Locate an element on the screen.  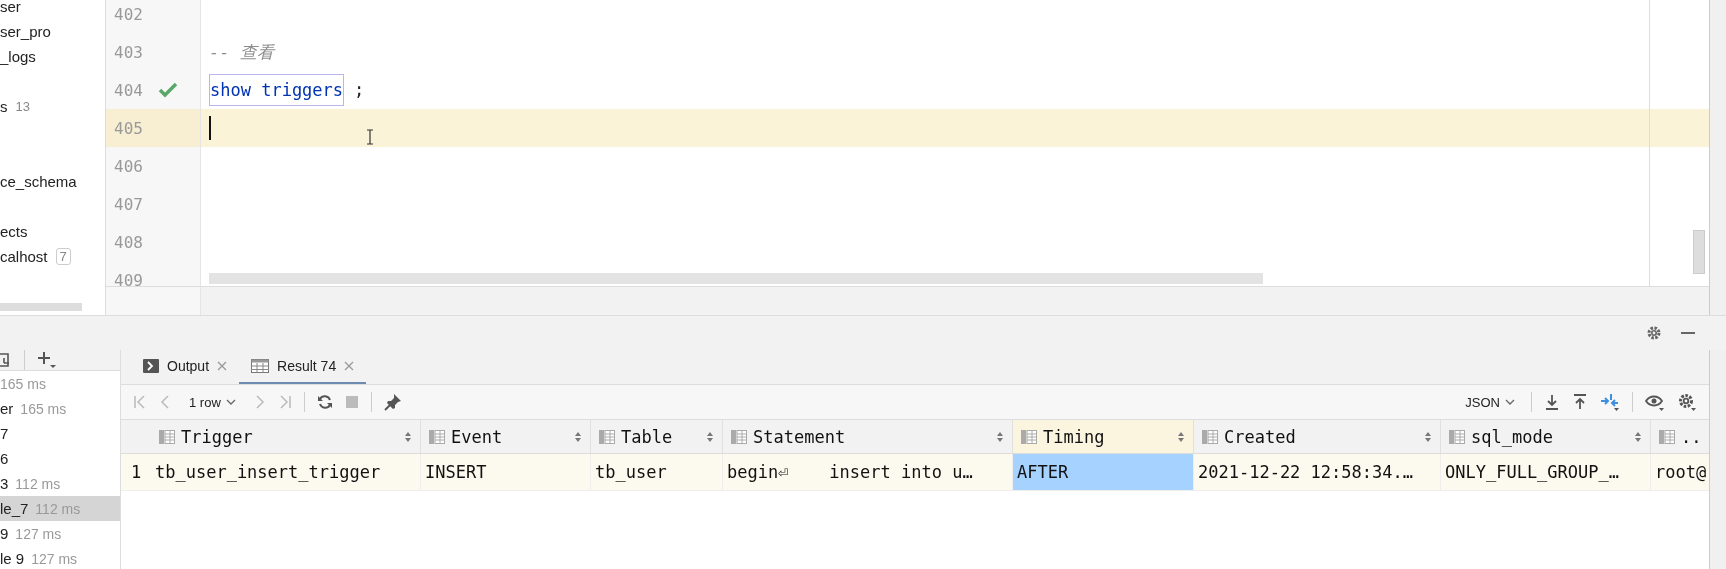
line-number: 408 is located at coordinates (129, 242).